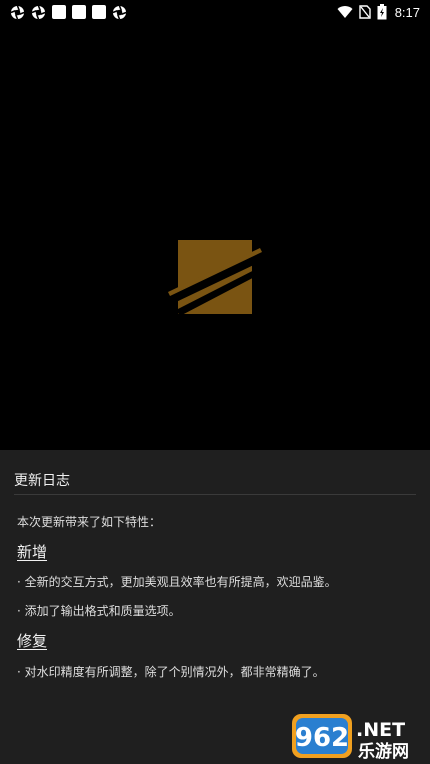 This screenshot has height=764, width=430. Describe the element at coordinates (407, 12) in the screenshot. I see `clock: 8:17` at that location.